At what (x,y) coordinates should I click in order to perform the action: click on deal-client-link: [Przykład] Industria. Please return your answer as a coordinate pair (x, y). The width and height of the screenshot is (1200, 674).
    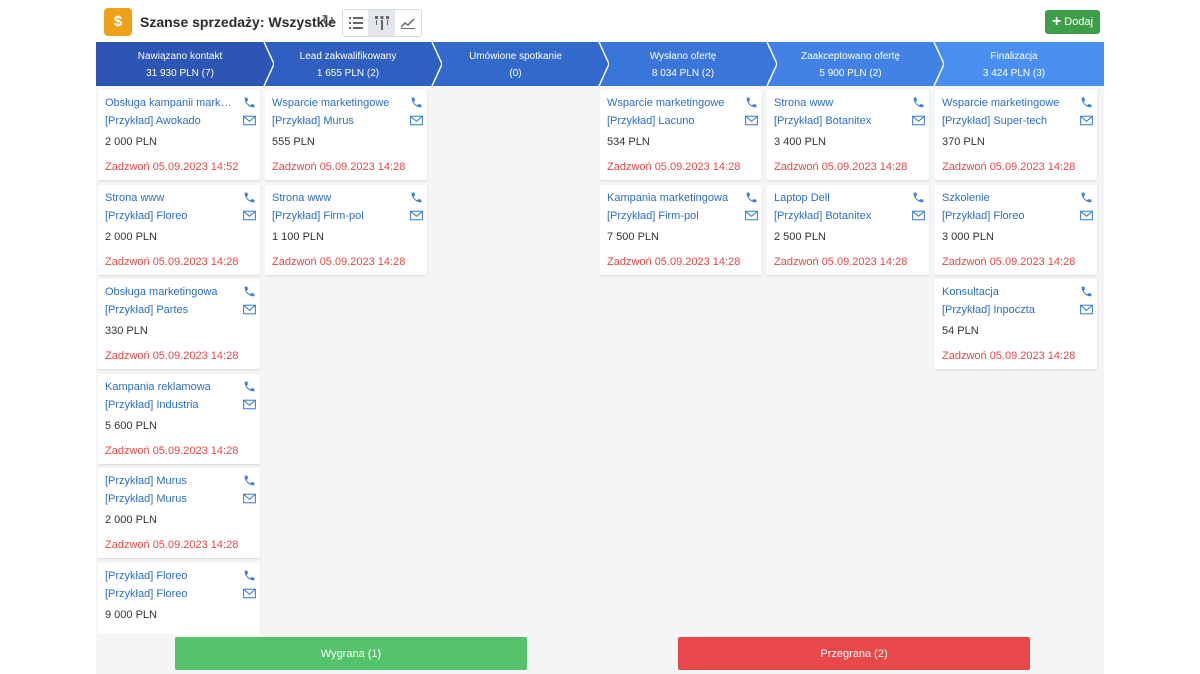
    Looking at the image, I should click on (170, 405).